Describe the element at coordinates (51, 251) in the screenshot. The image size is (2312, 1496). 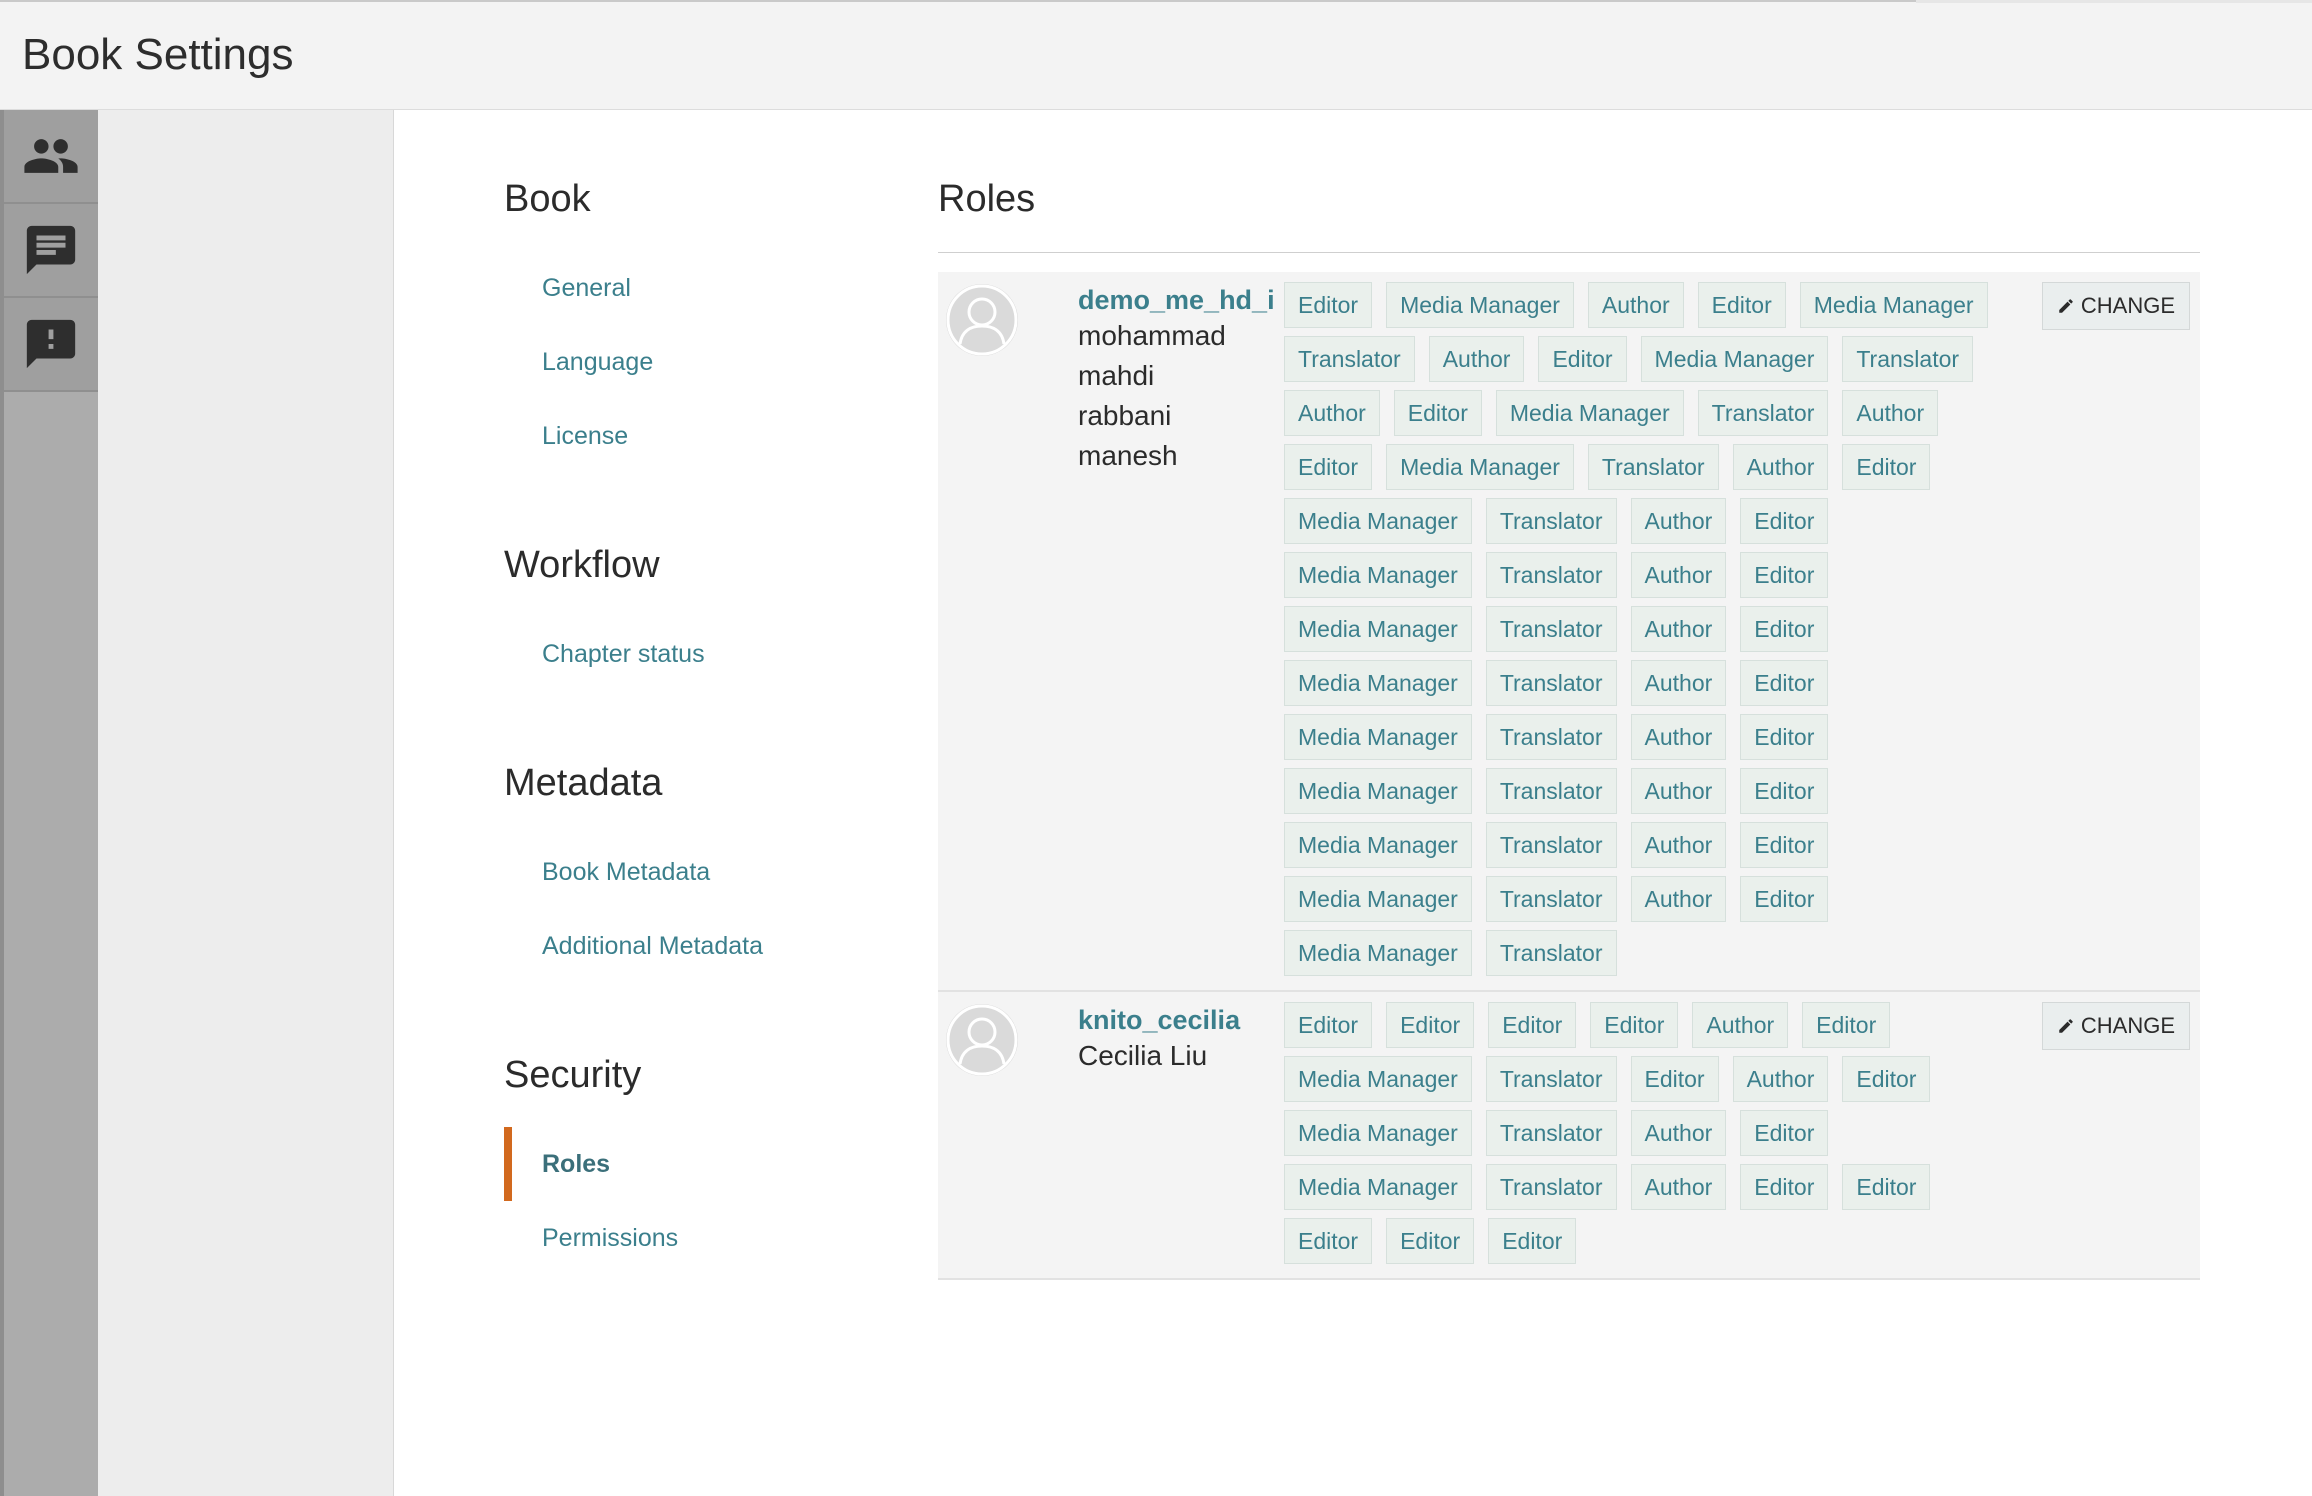
I see `chat-button` at that location.